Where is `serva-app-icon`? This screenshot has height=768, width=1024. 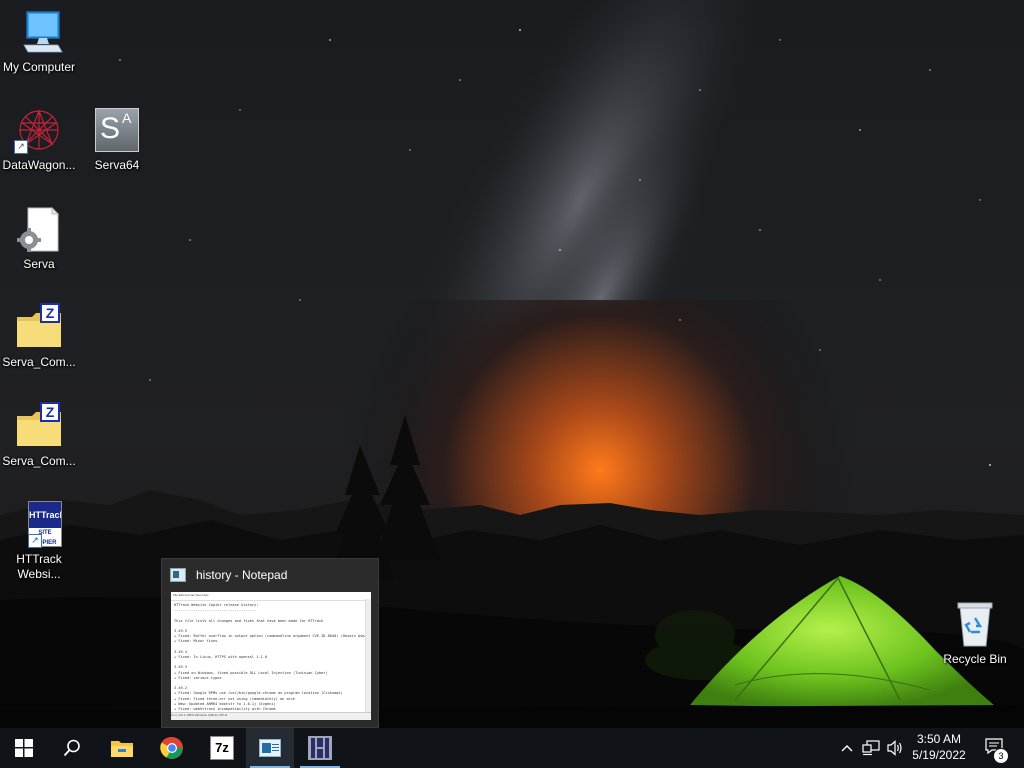
serva-app-icon is located at coordinates (320, 748).